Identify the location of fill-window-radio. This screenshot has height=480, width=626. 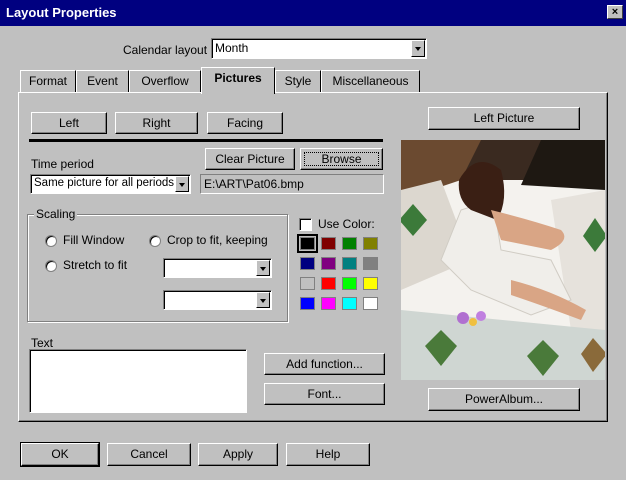
(51, 241).